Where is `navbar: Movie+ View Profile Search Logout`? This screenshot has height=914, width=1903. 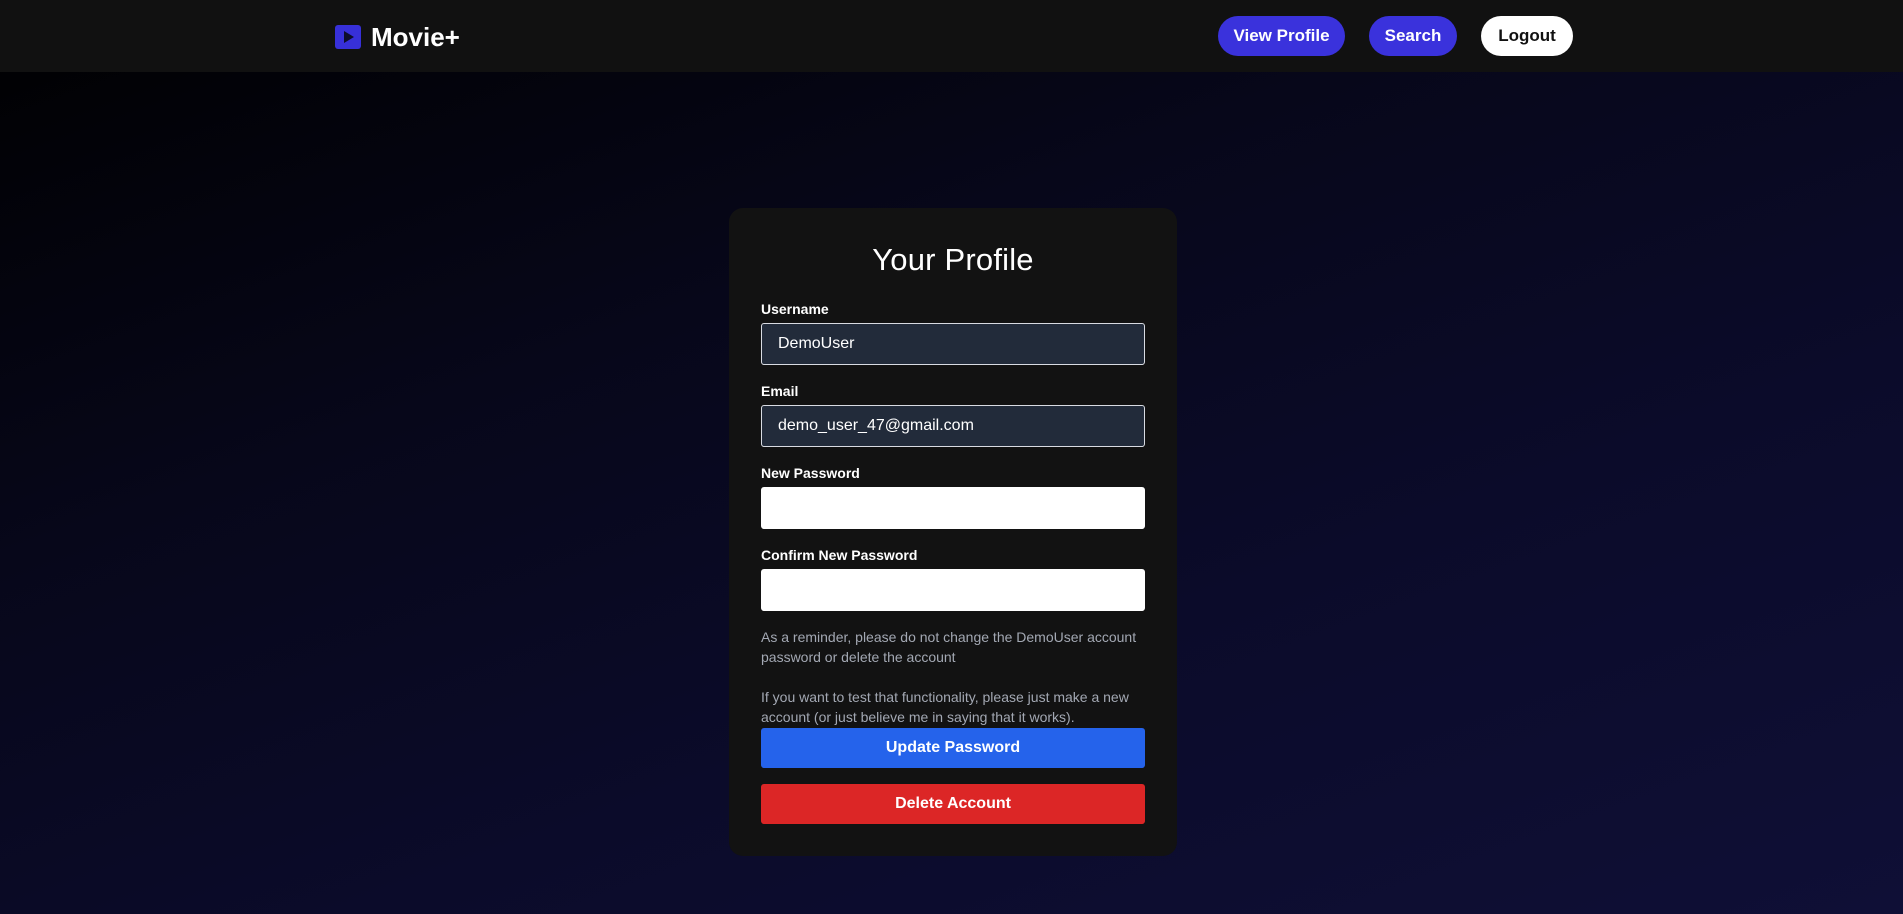 navbar: Movie+ View Profile Search Logout is located at coordinates (951, 36).